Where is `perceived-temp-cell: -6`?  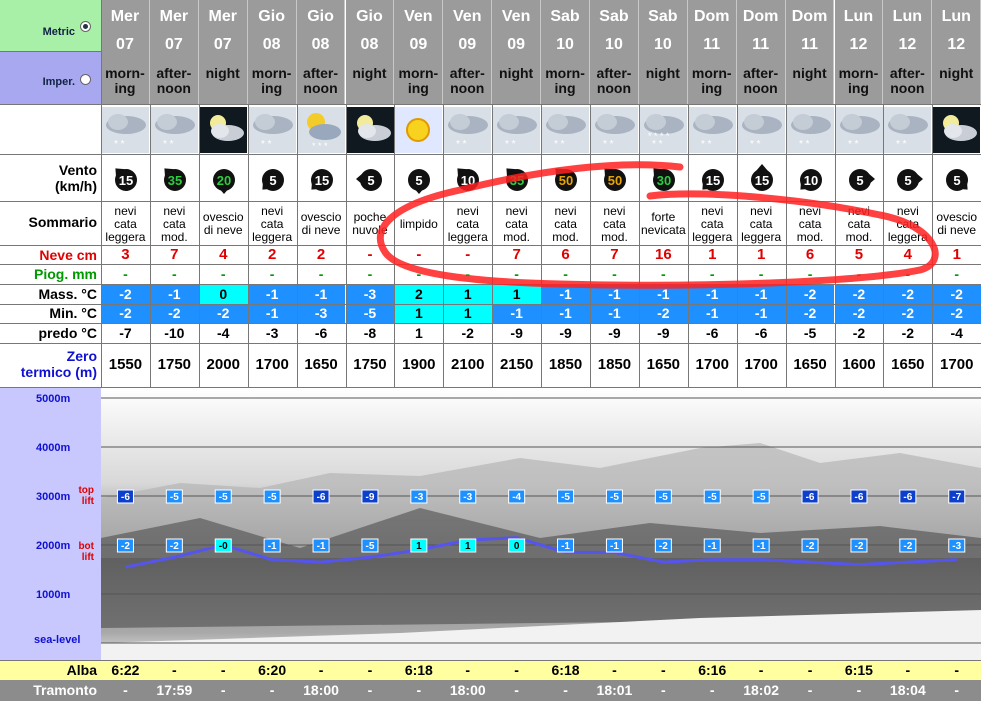
perceived-temp-cell: -6 is located at coordinates (712, 333).